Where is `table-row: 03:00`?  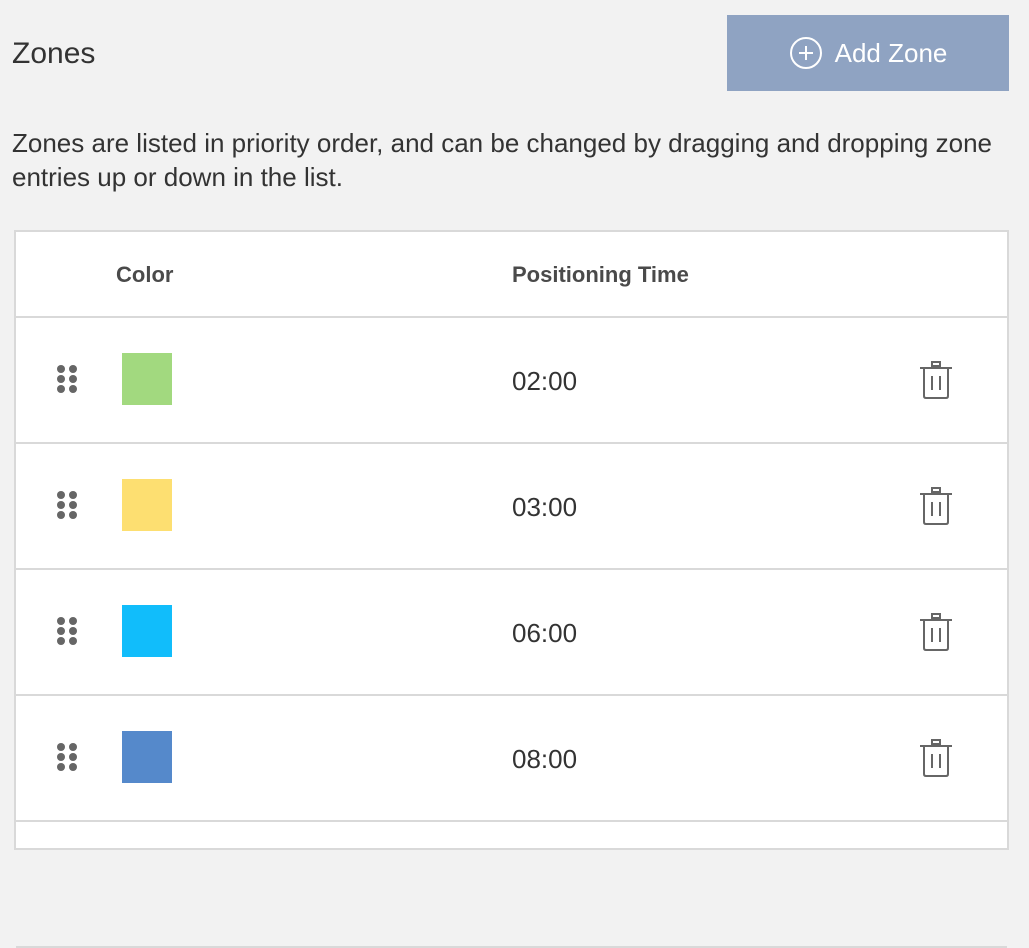 table-row: 03:00 is located at coordinates (511, 507).